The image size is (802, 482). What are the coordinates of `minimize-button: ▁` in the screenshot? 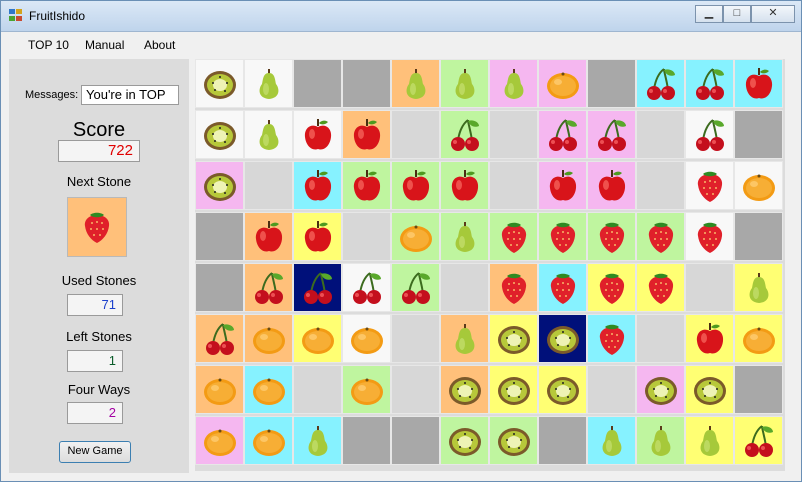 It's located at (709, 14).